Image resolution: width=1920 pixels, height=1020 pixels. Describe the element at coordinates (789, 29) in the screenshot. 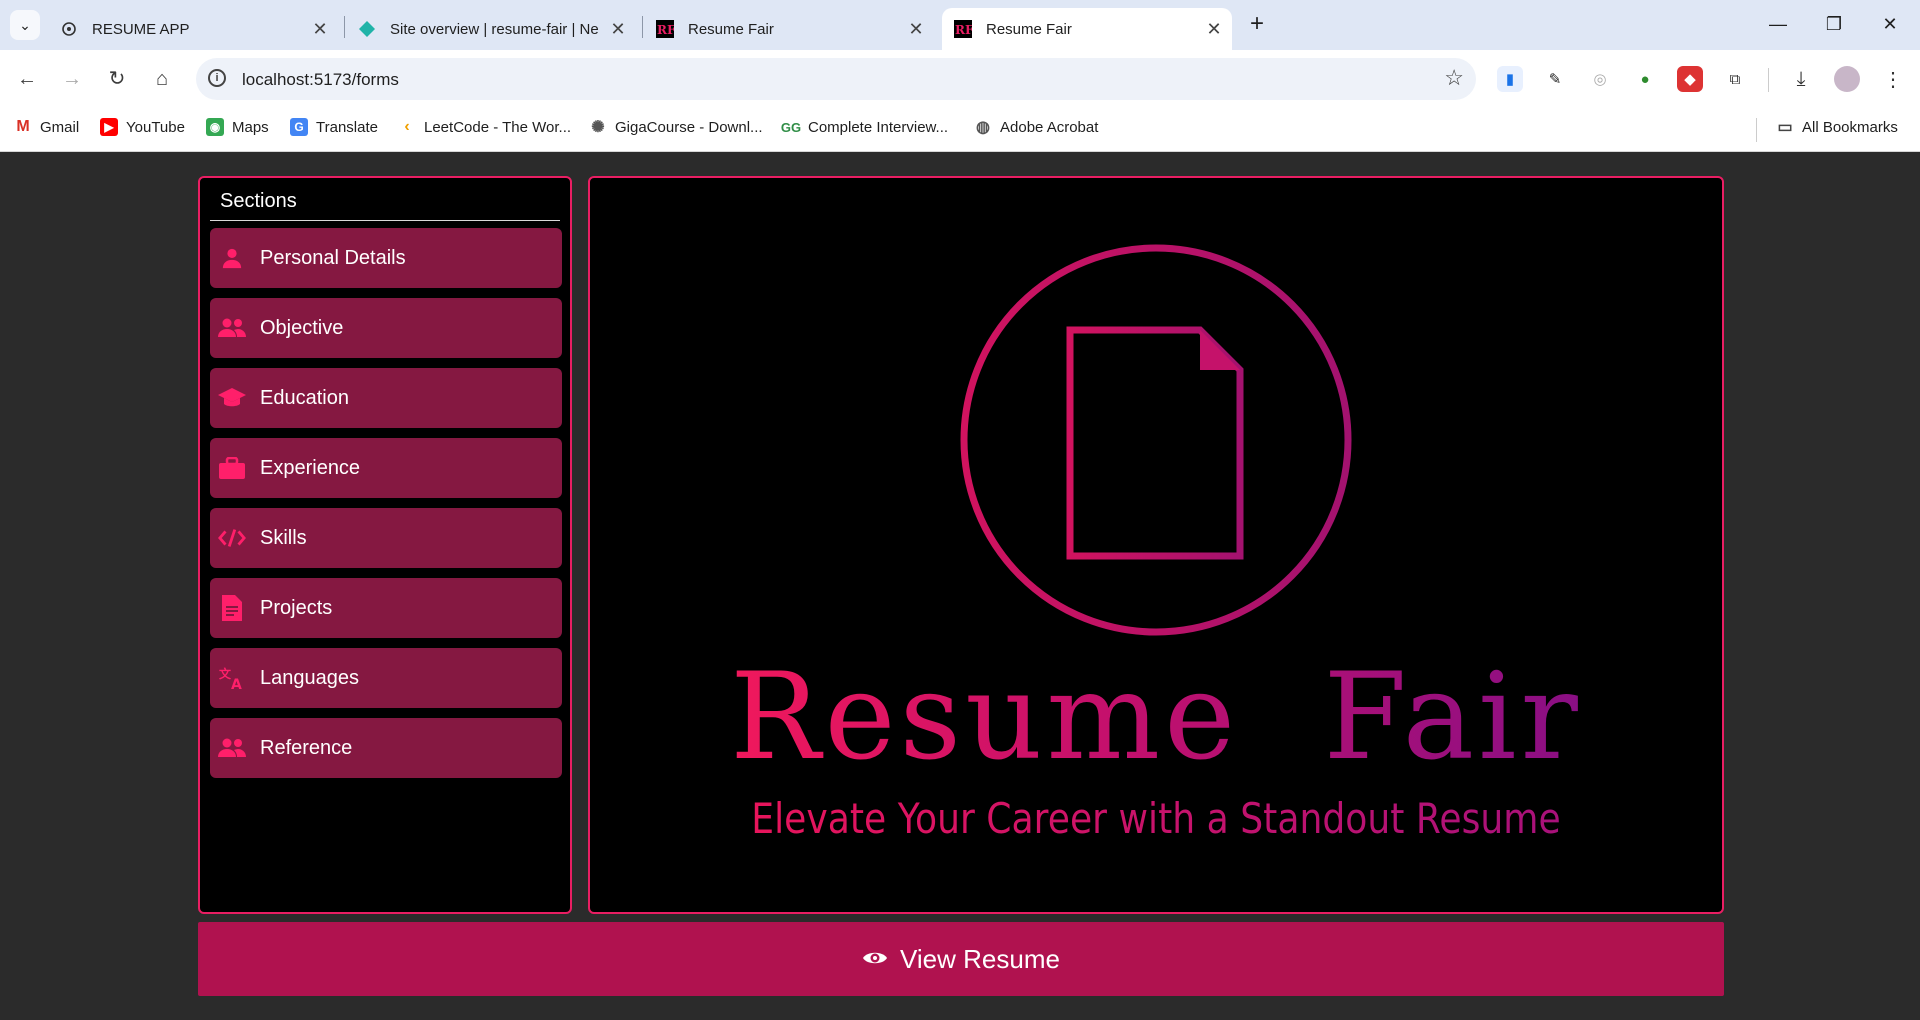

I see `tab-resume-fair: RF Resume Fair ✕` at that location.